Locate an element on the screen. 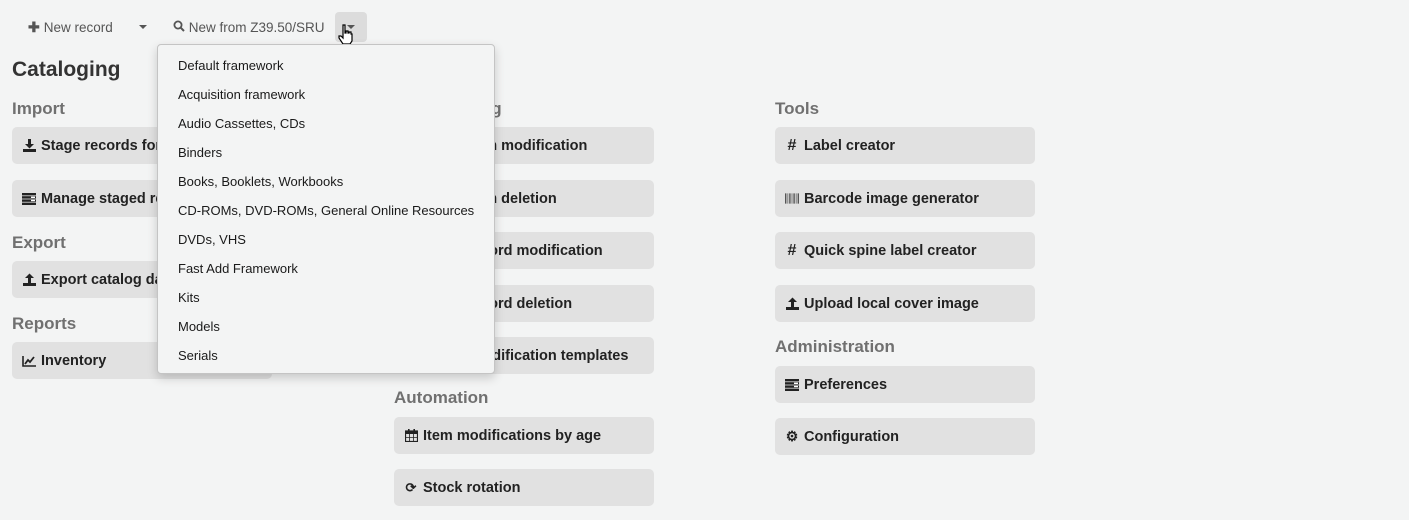 The image size is (1409, 520). calendar-icon is located at coordinates (411, 435).